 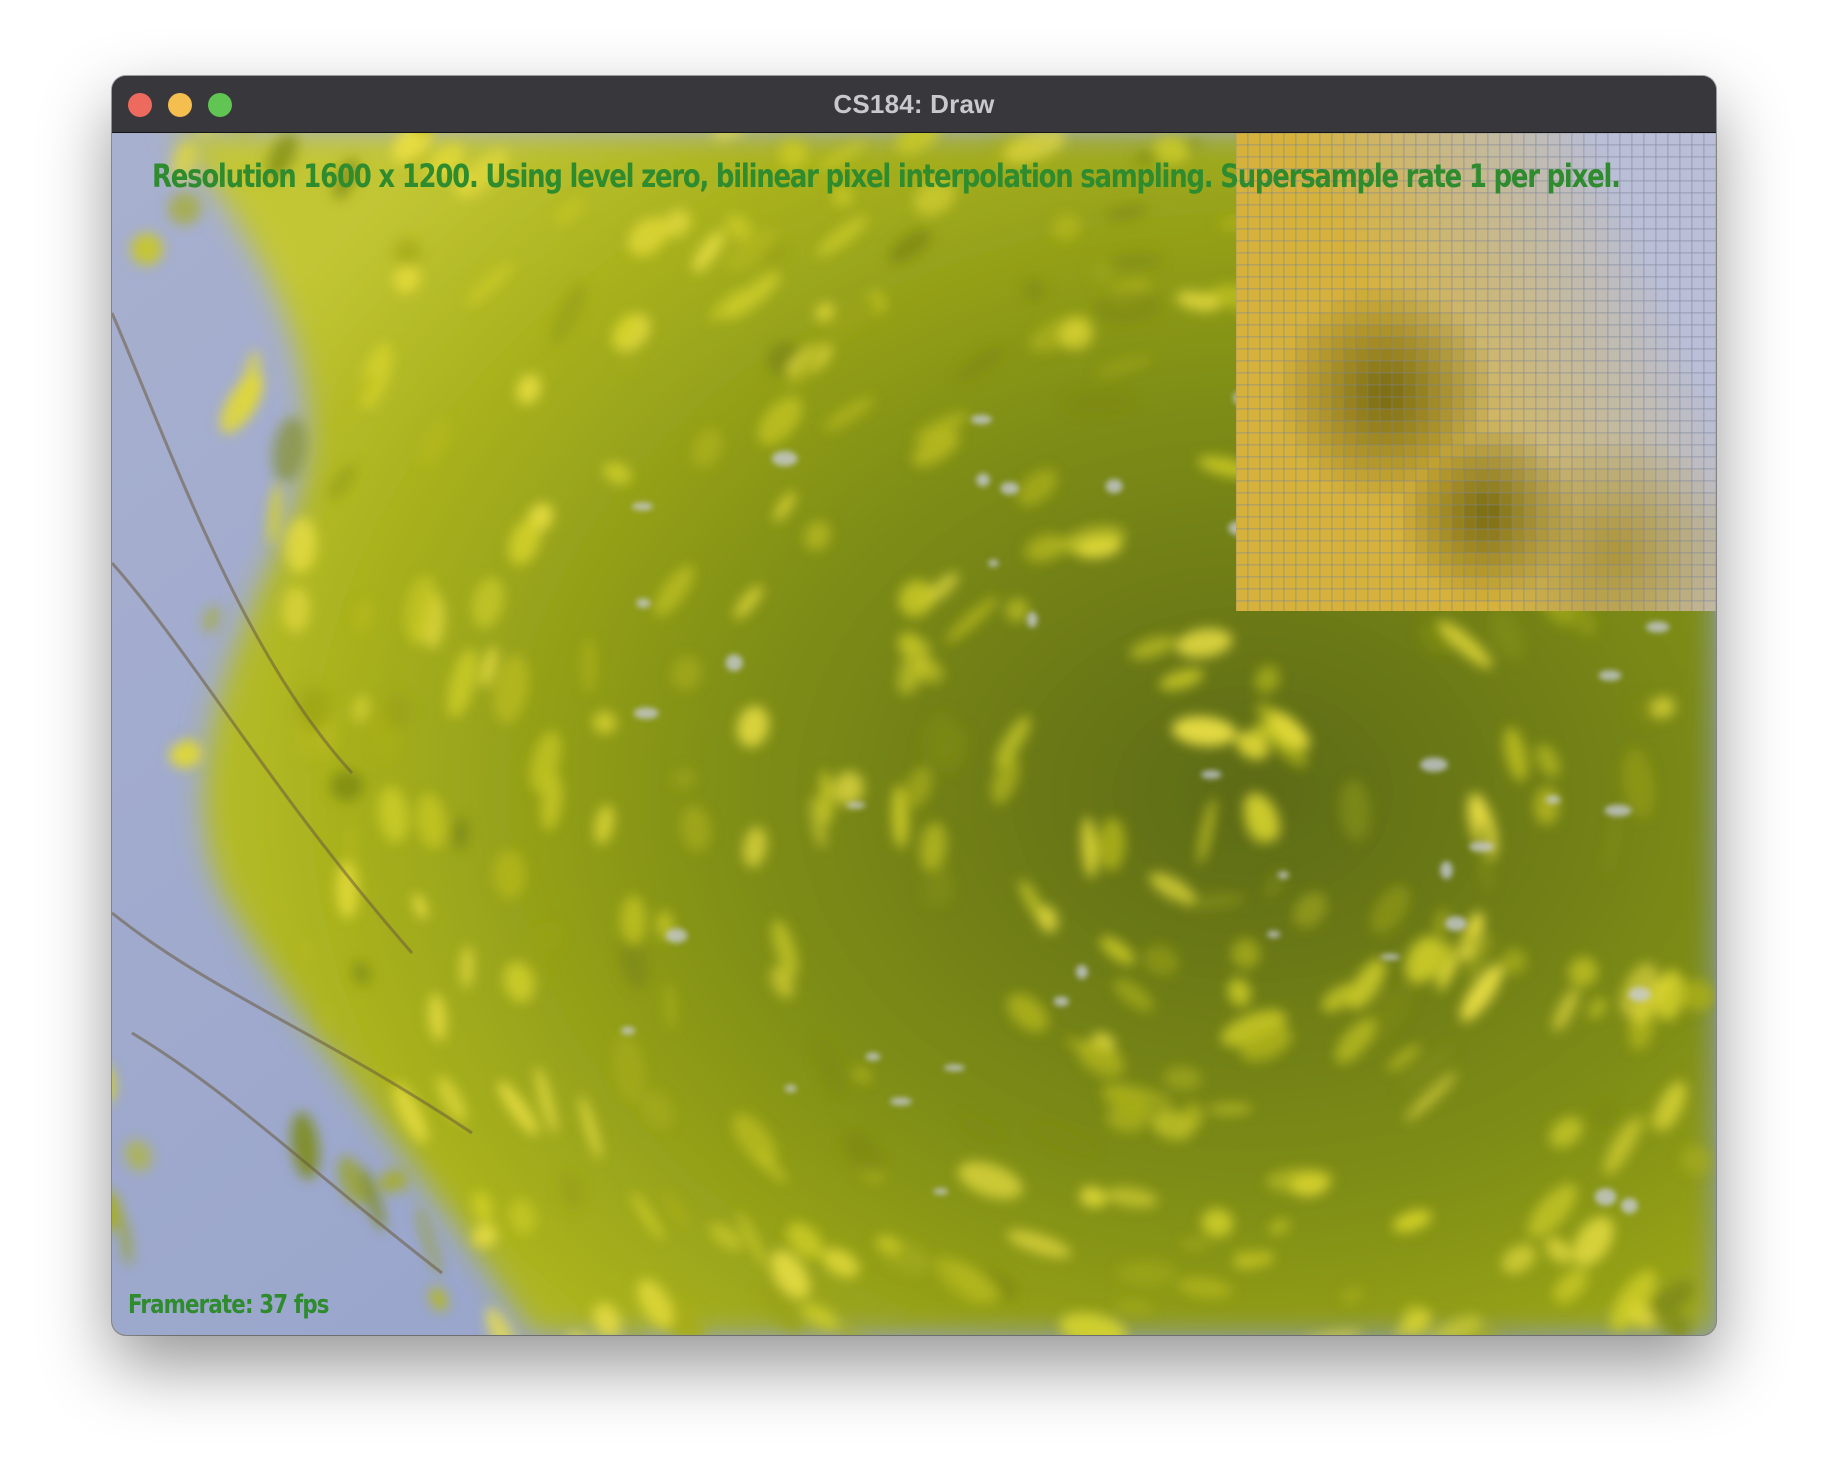 I want to click on pixel-grid-inset, so click(x=1476, y=372).